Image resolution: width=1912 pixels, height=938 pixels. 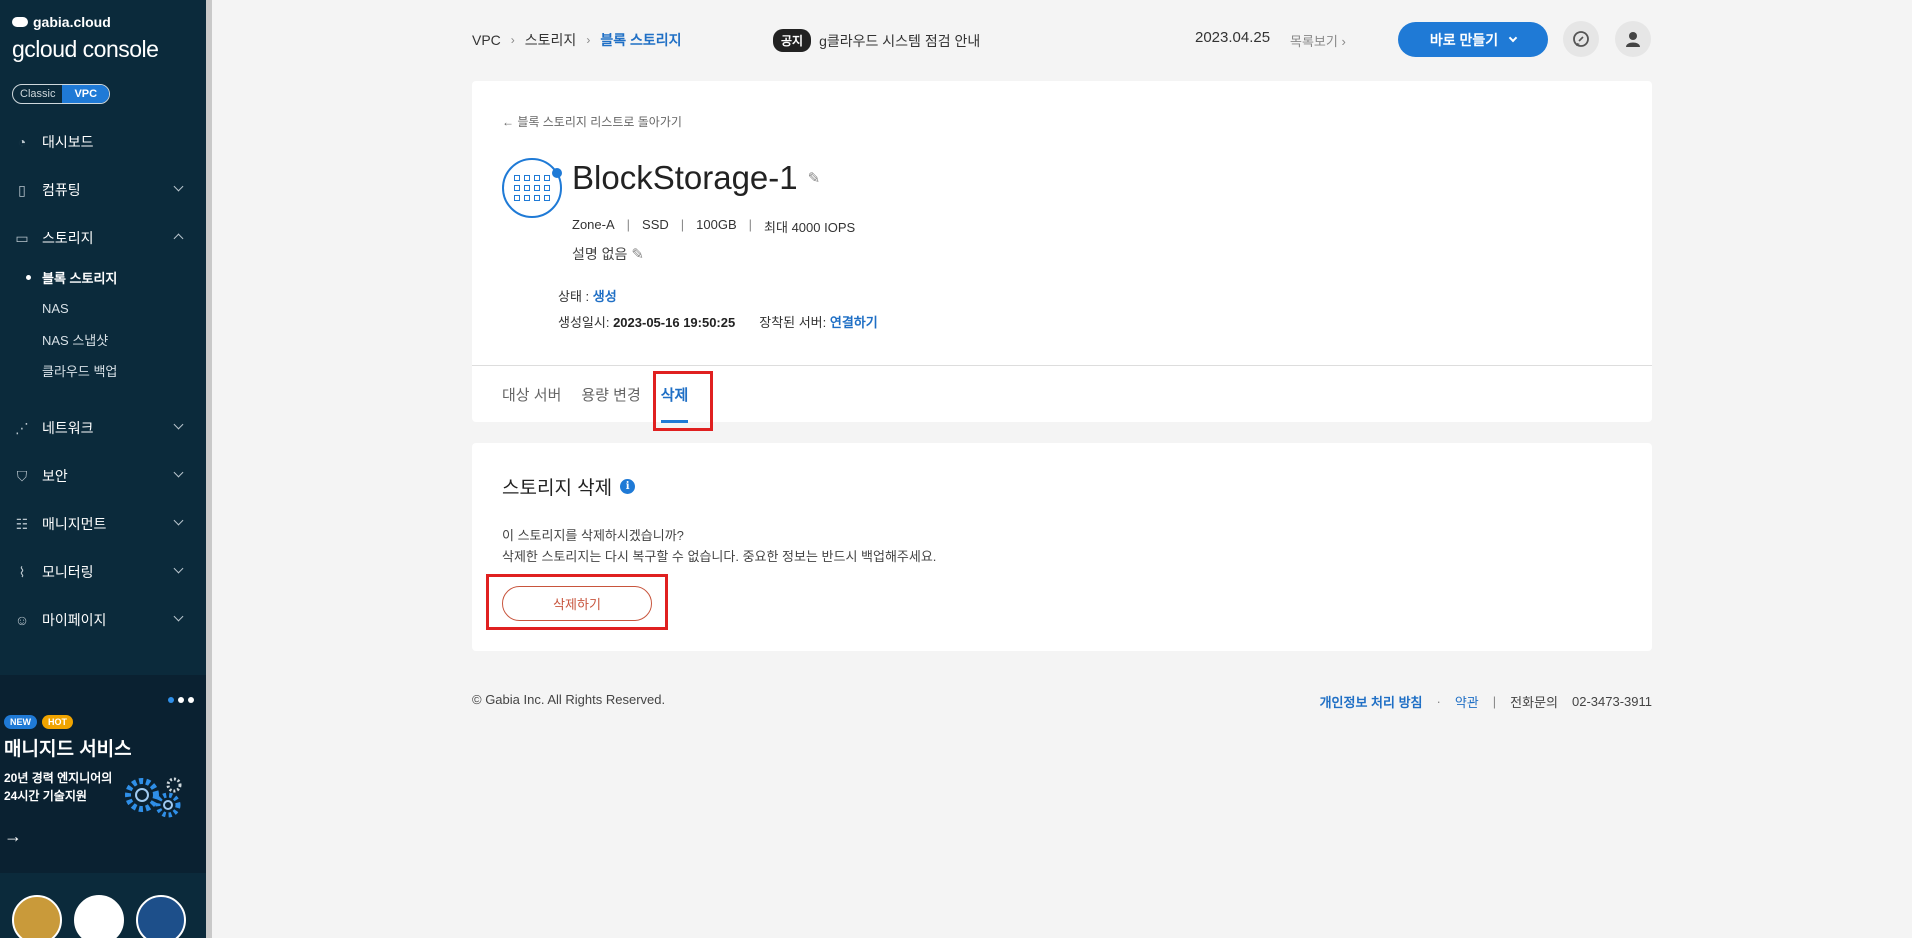 I want to click on sidebar-item-storage: ▭ 스토리지, so click(x=103, y=238).